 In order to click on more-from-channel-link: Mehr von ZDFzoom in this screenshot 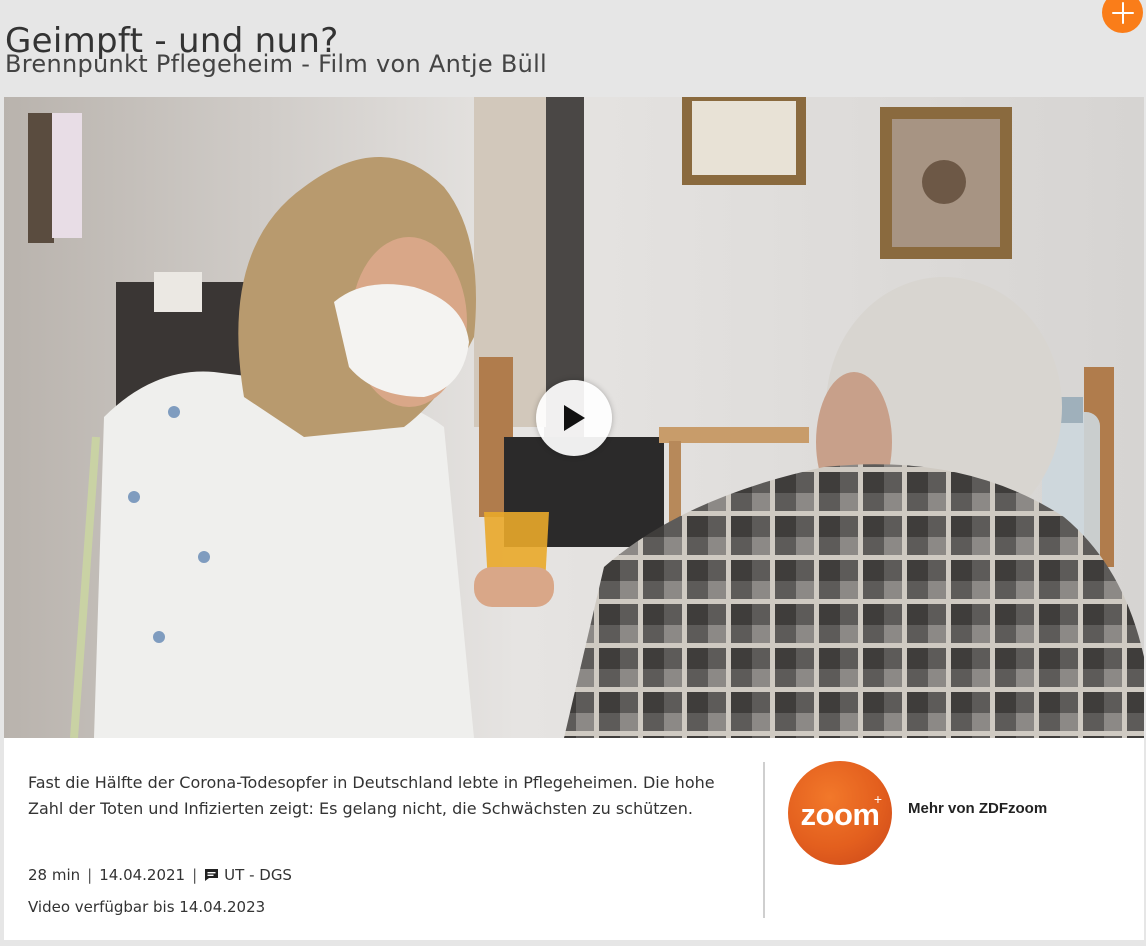, I will do `click(977, 808)`.